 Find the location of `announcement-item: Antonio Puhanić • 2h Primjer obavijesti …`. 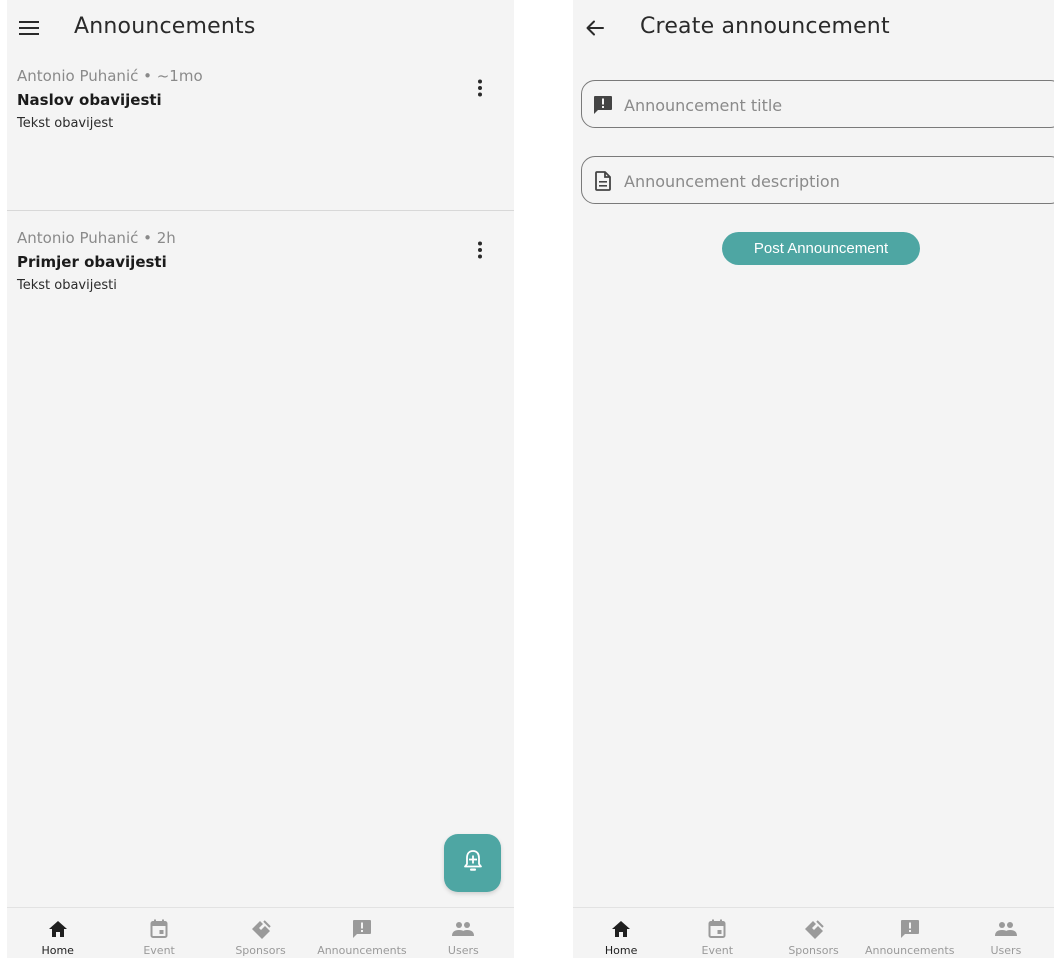

announcement-item: Antonio Puhanić • 2h Primjer obavijesti … is located at coordinates (260, 276).